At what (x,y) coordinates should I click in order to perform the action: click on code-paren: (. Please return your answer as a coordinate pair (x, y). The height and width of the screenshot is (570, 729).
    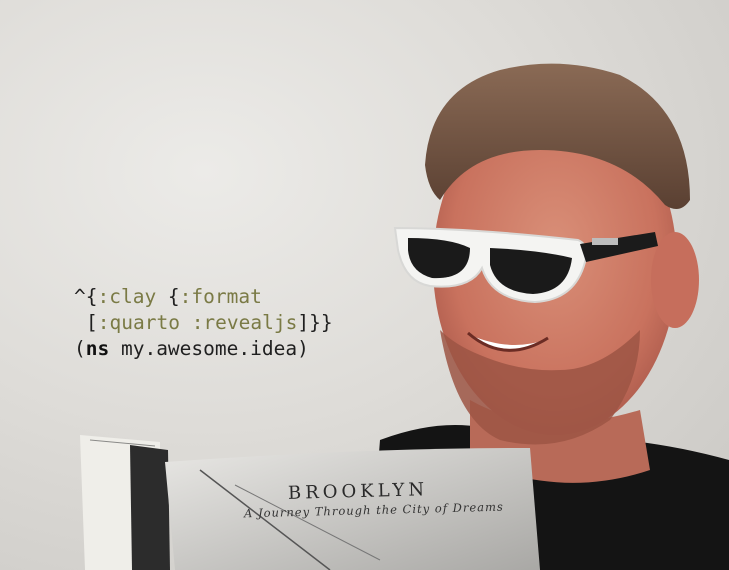
    Looking at the image, I should click on (80, 348).